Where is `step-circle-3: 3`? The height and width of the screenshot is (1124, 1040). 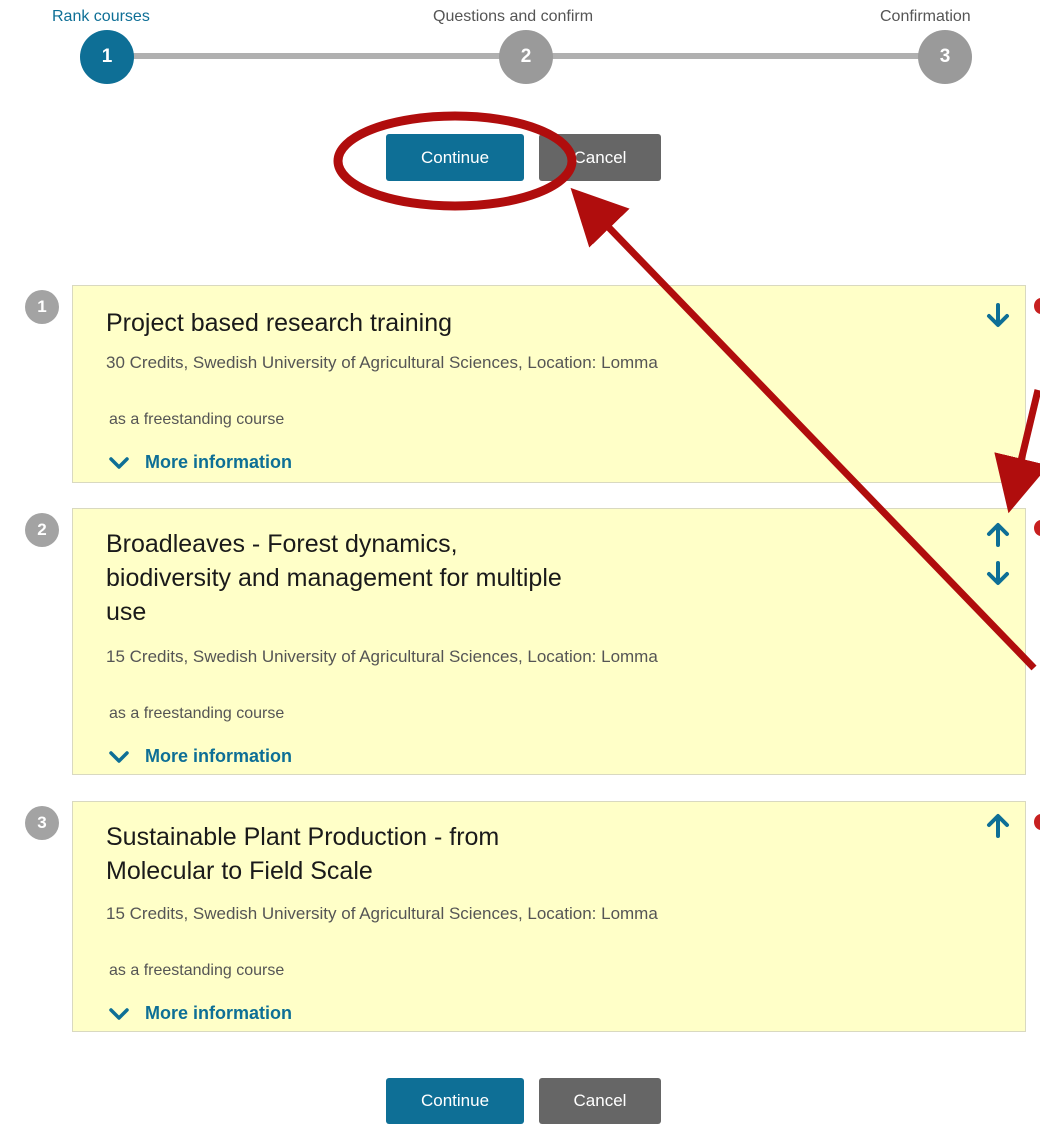
step-circle-3: 3 is located at coordinates (945, 57).